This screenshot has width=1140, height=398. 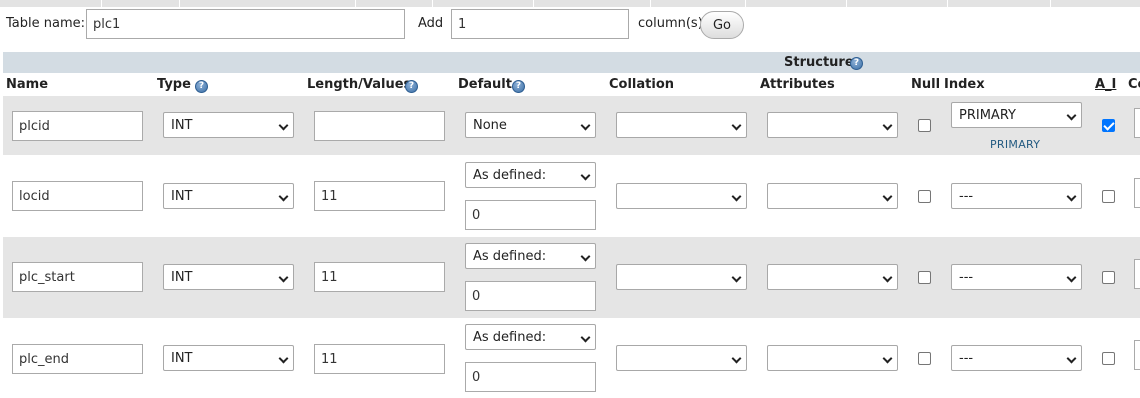 What do you see at coordinates (642, 84) in the screenshot?
I see `header-collation: Collation` at bounding box center [642, 84].